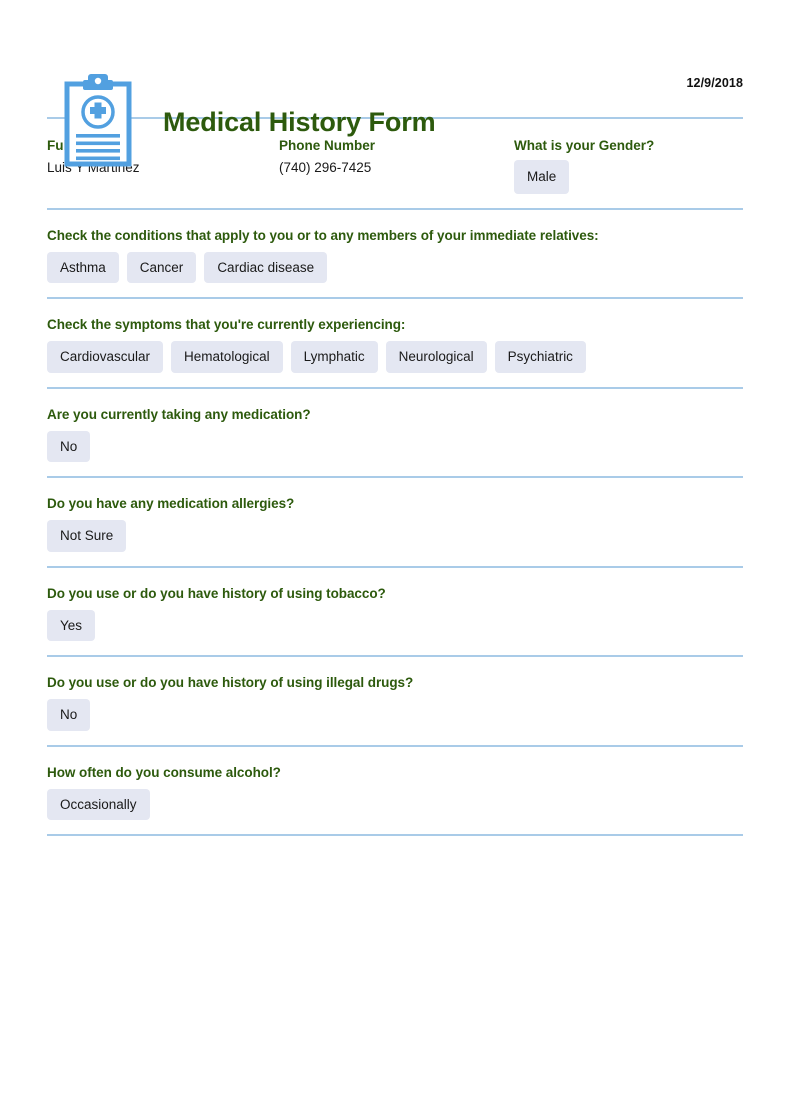 This screenshot has width=790, height=1118. What do you see at coordinates (584, 145) in the screenshot?
I see `gender-label: What is your Gender?` at bounding box center [584, 145].